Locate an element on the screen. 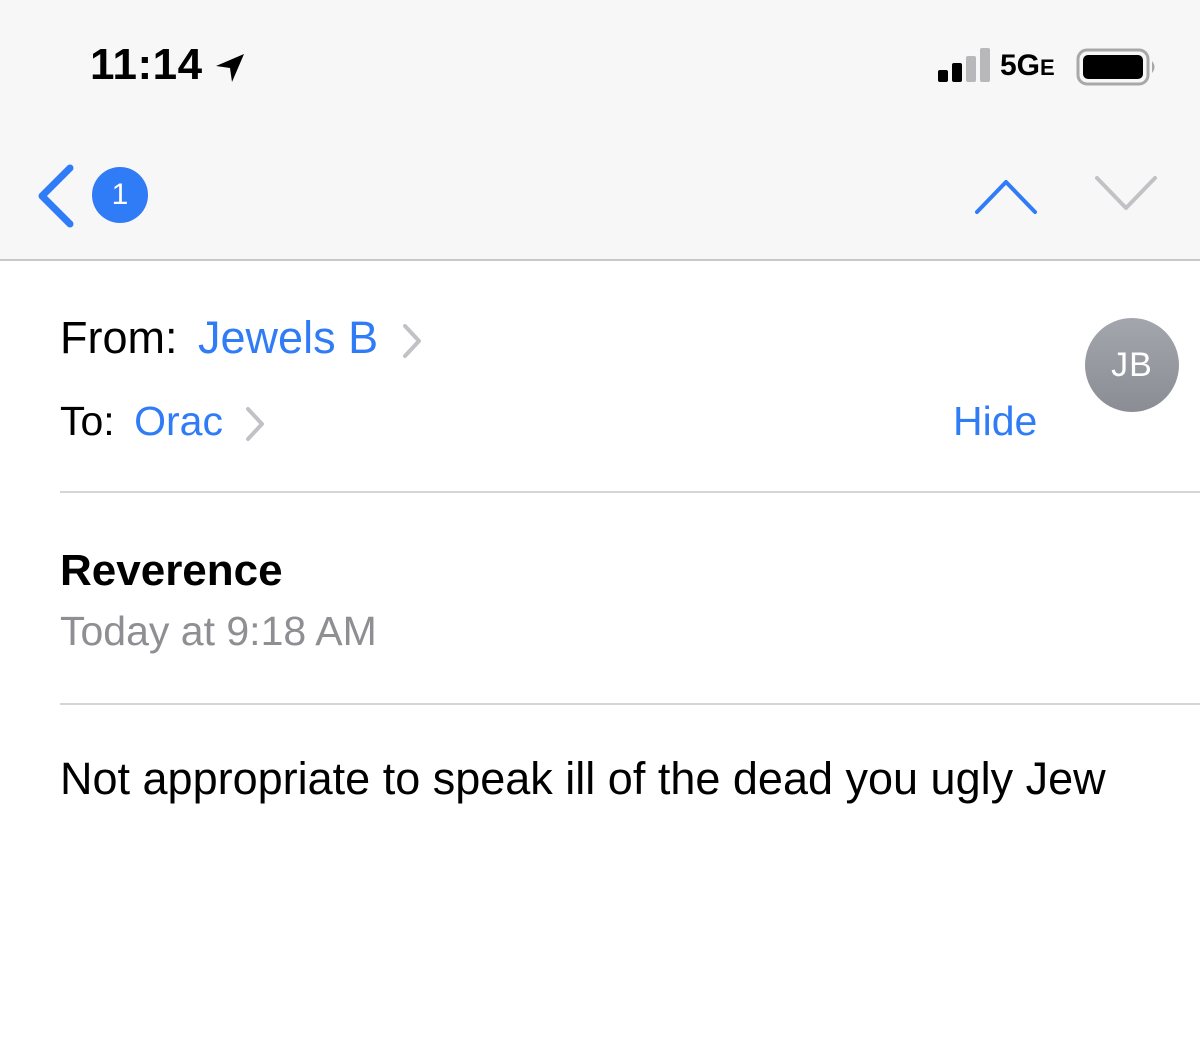  back-chevron-icon is located at coordinates (56, 196).